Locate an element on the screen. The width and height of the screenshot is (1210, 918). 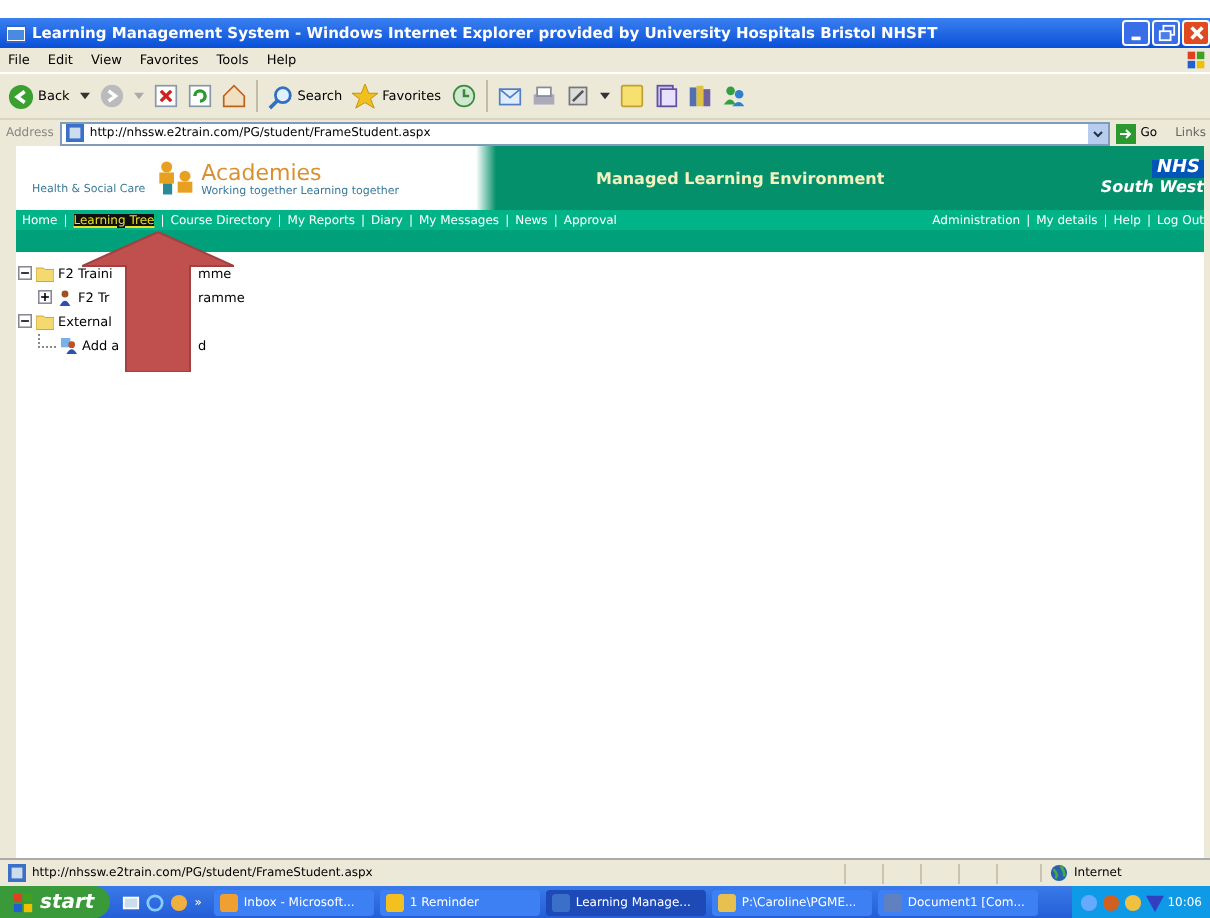
start-button: start is located at coordinates (55, 902).